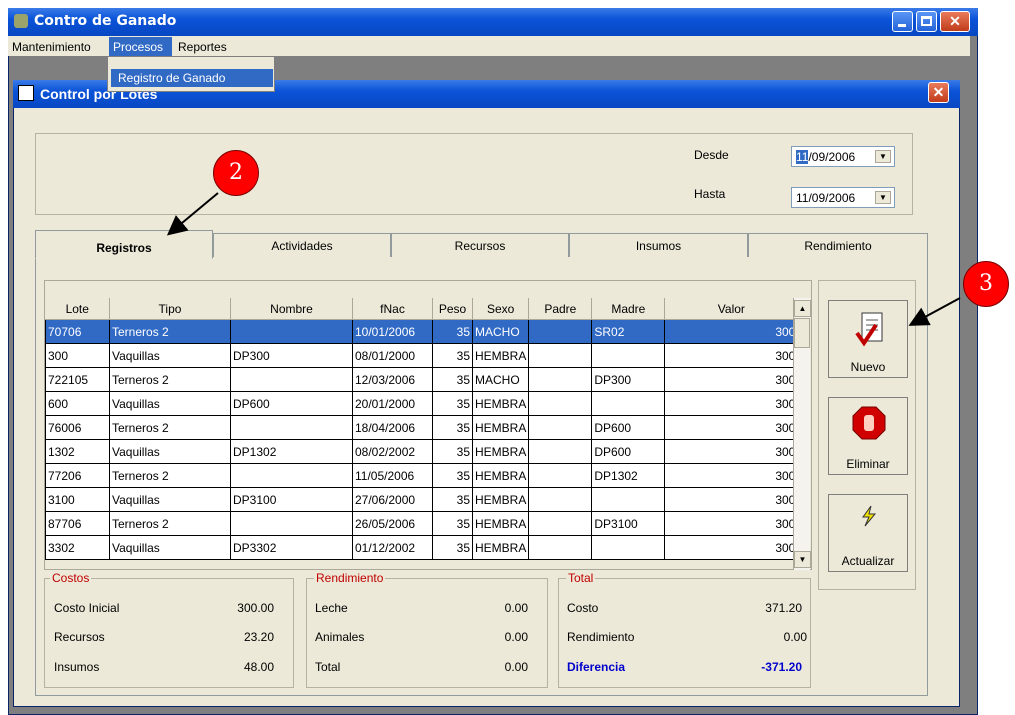 Image resolution: width=1015 pixels, height=715 pixels. What do you see at coordinates (563, 259) in the screenshot?
I see `callout-arrows` at bounding box center [563, 259].